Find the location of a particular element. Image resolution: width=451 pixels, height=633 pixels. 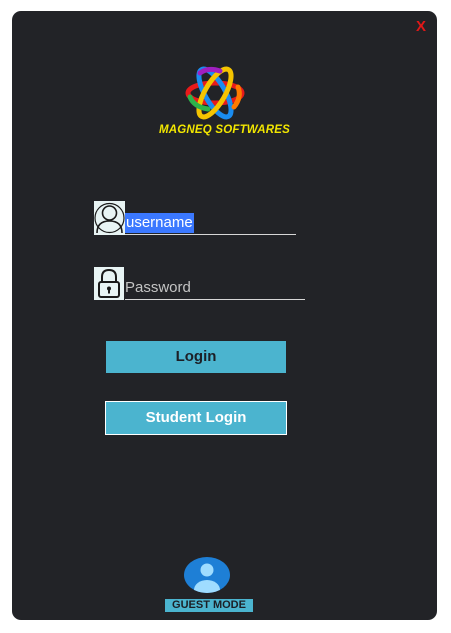

guest-mode-button: GUEST MODE is located at coordinates (209, 605).